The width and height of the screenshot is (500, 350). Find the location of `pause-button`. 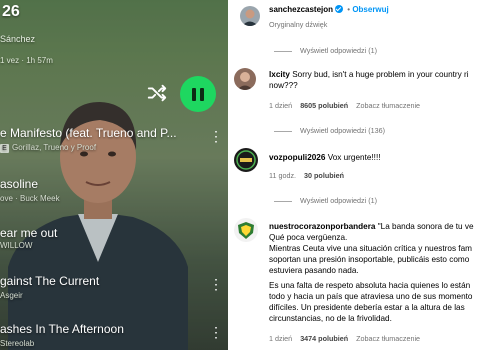

pause-button is located at coordinates (198, 94).